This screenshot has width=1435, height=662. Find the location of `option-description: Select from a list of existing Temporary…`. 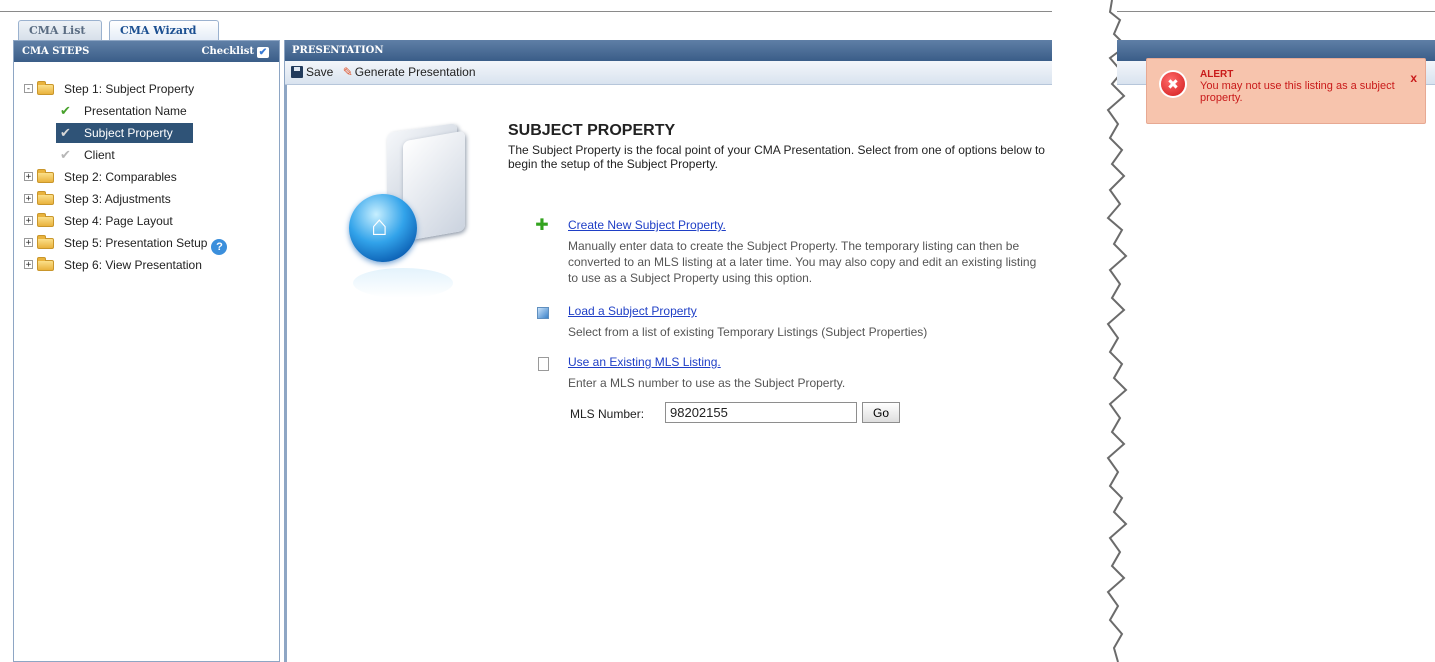

option-description: Select from a list of existing Temporary… is located at coordinates (748, 332).